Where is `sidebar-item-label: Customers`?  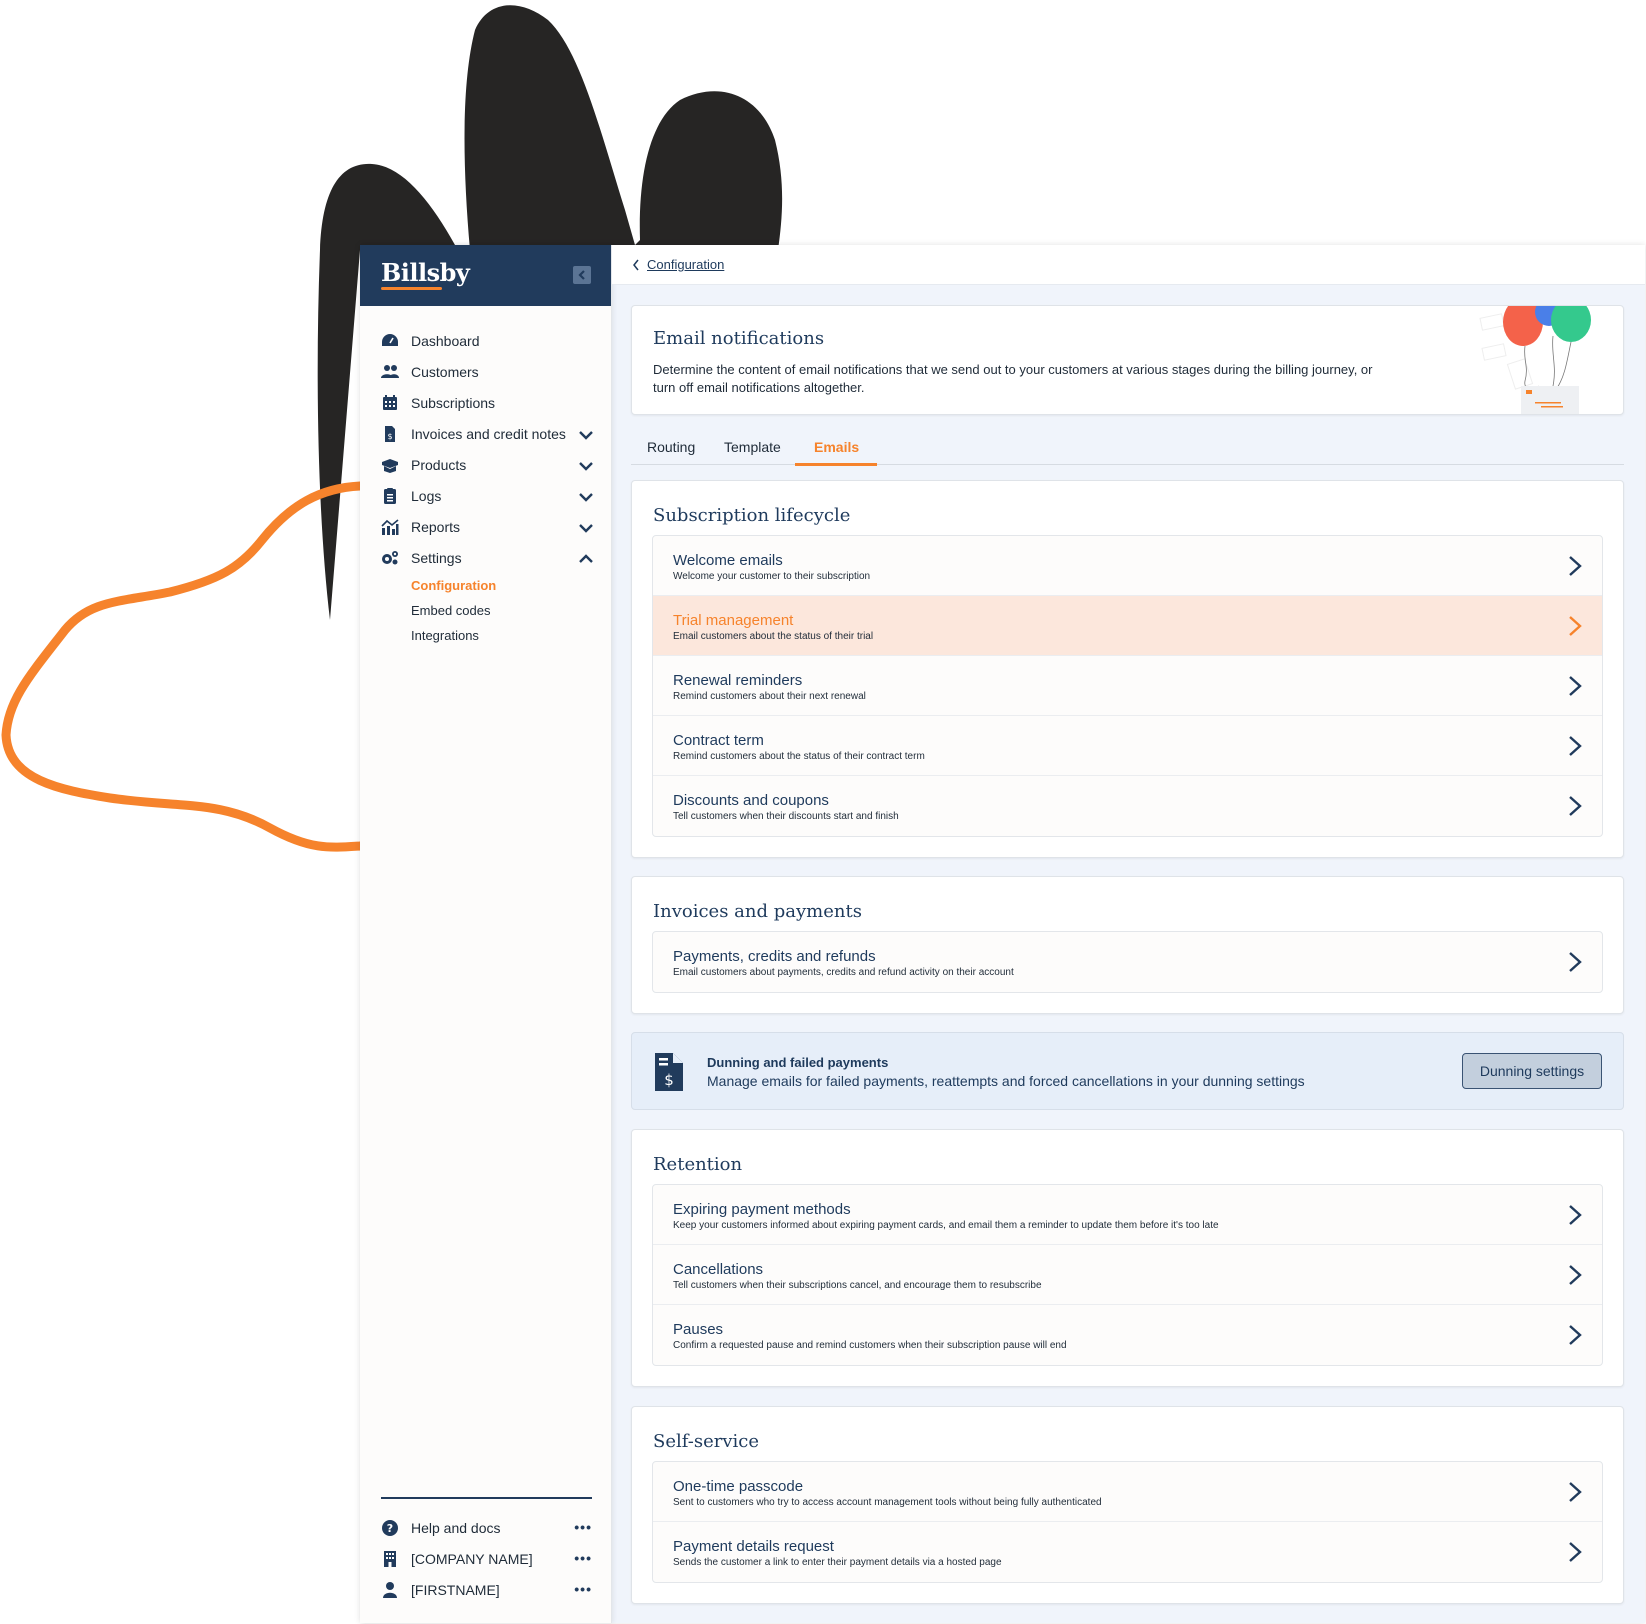
sidebar-item-label: Customers is located at coordinates (445, 371).